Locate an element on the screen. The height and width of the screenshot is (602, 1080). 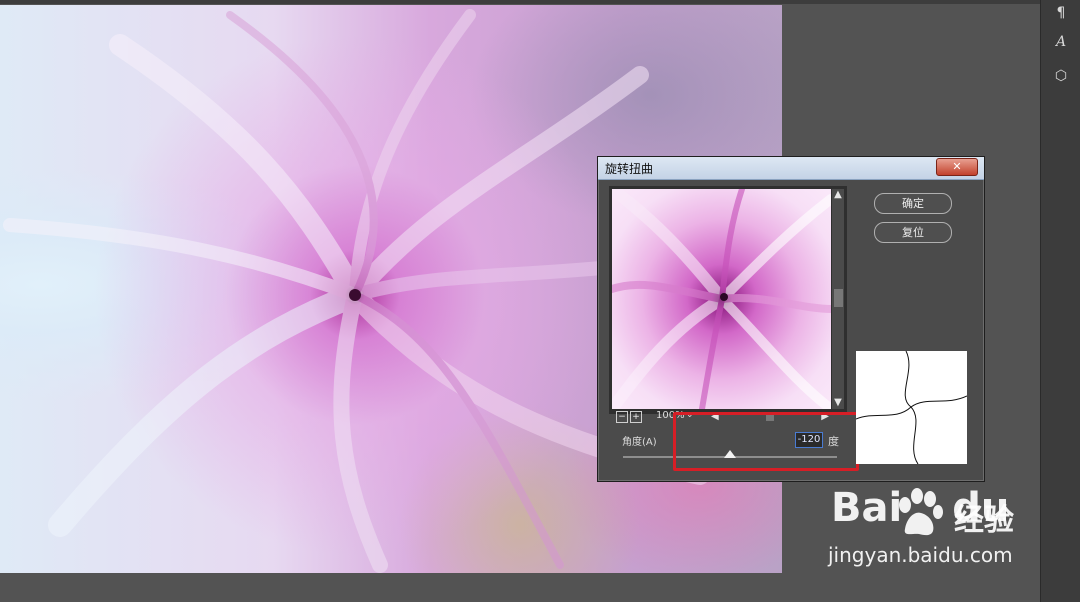
baidu-paw-icon is located at coordinates (921, 512).